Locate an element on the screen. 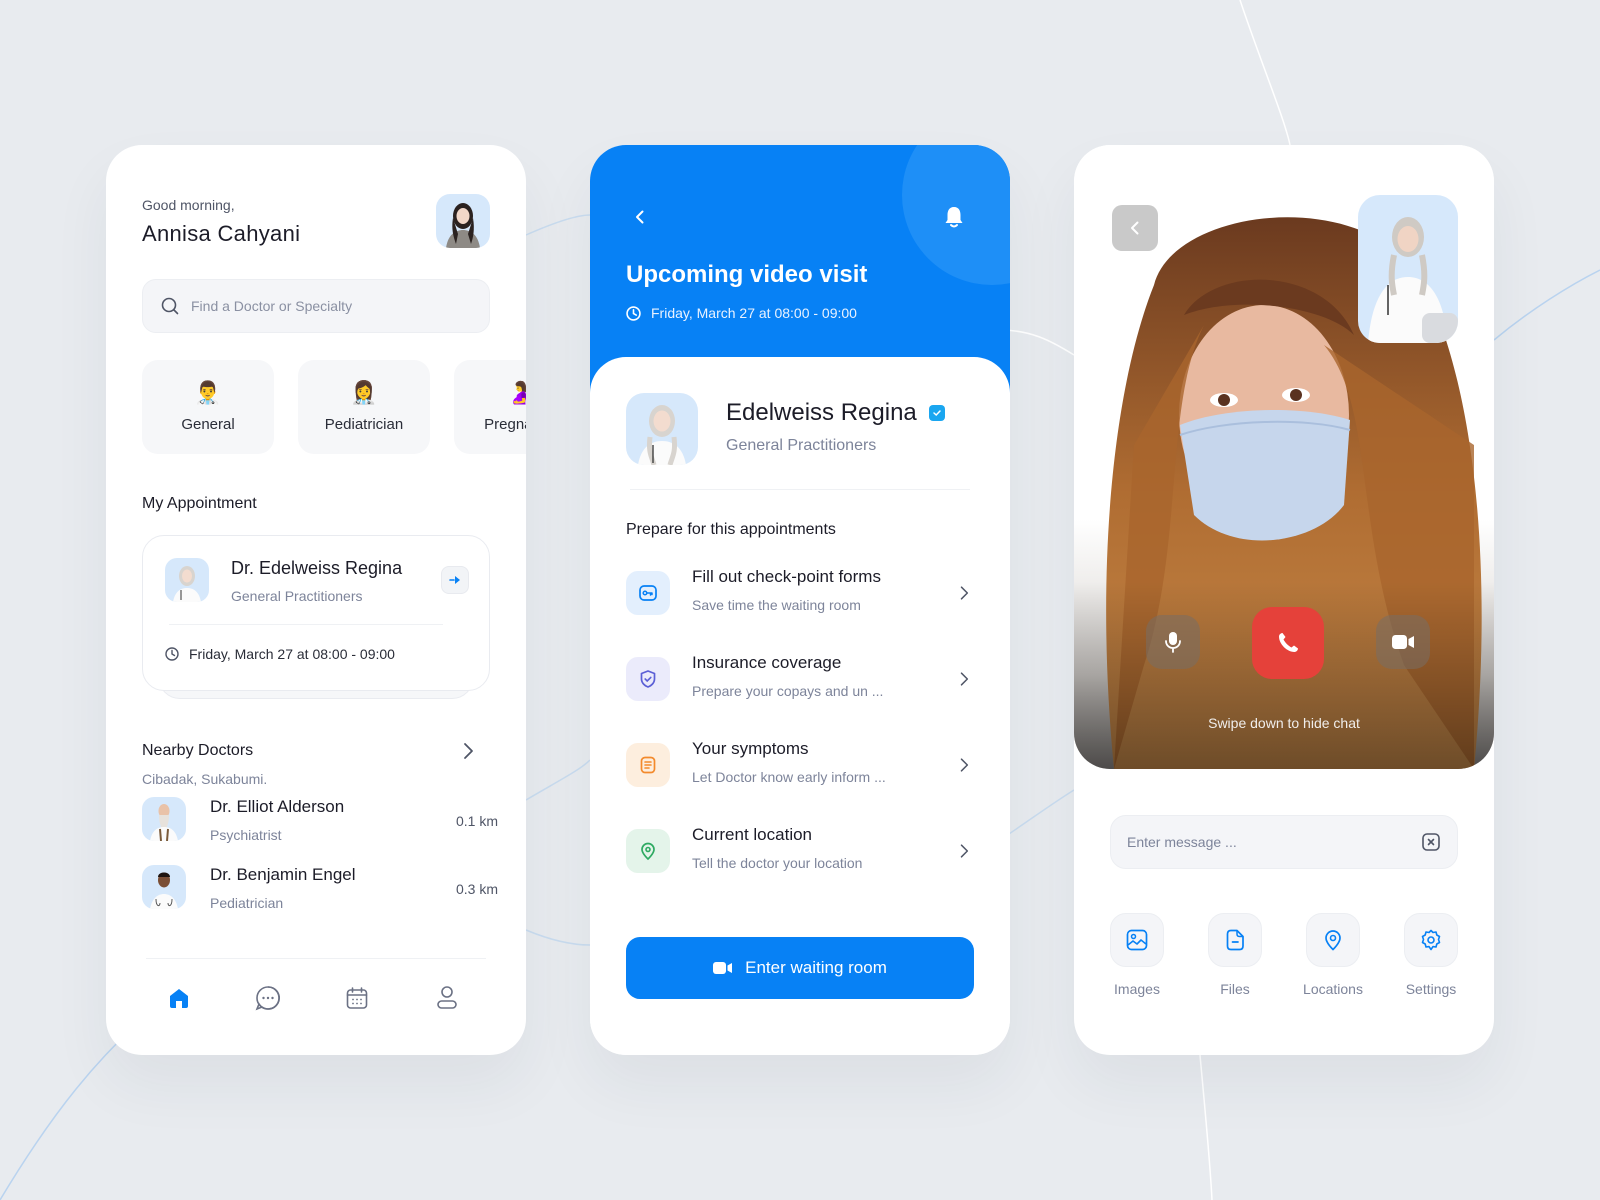 The image size is (1600, 1200). prepare-section-title: Prepare for this appointments is located at coordinates (731, 529).